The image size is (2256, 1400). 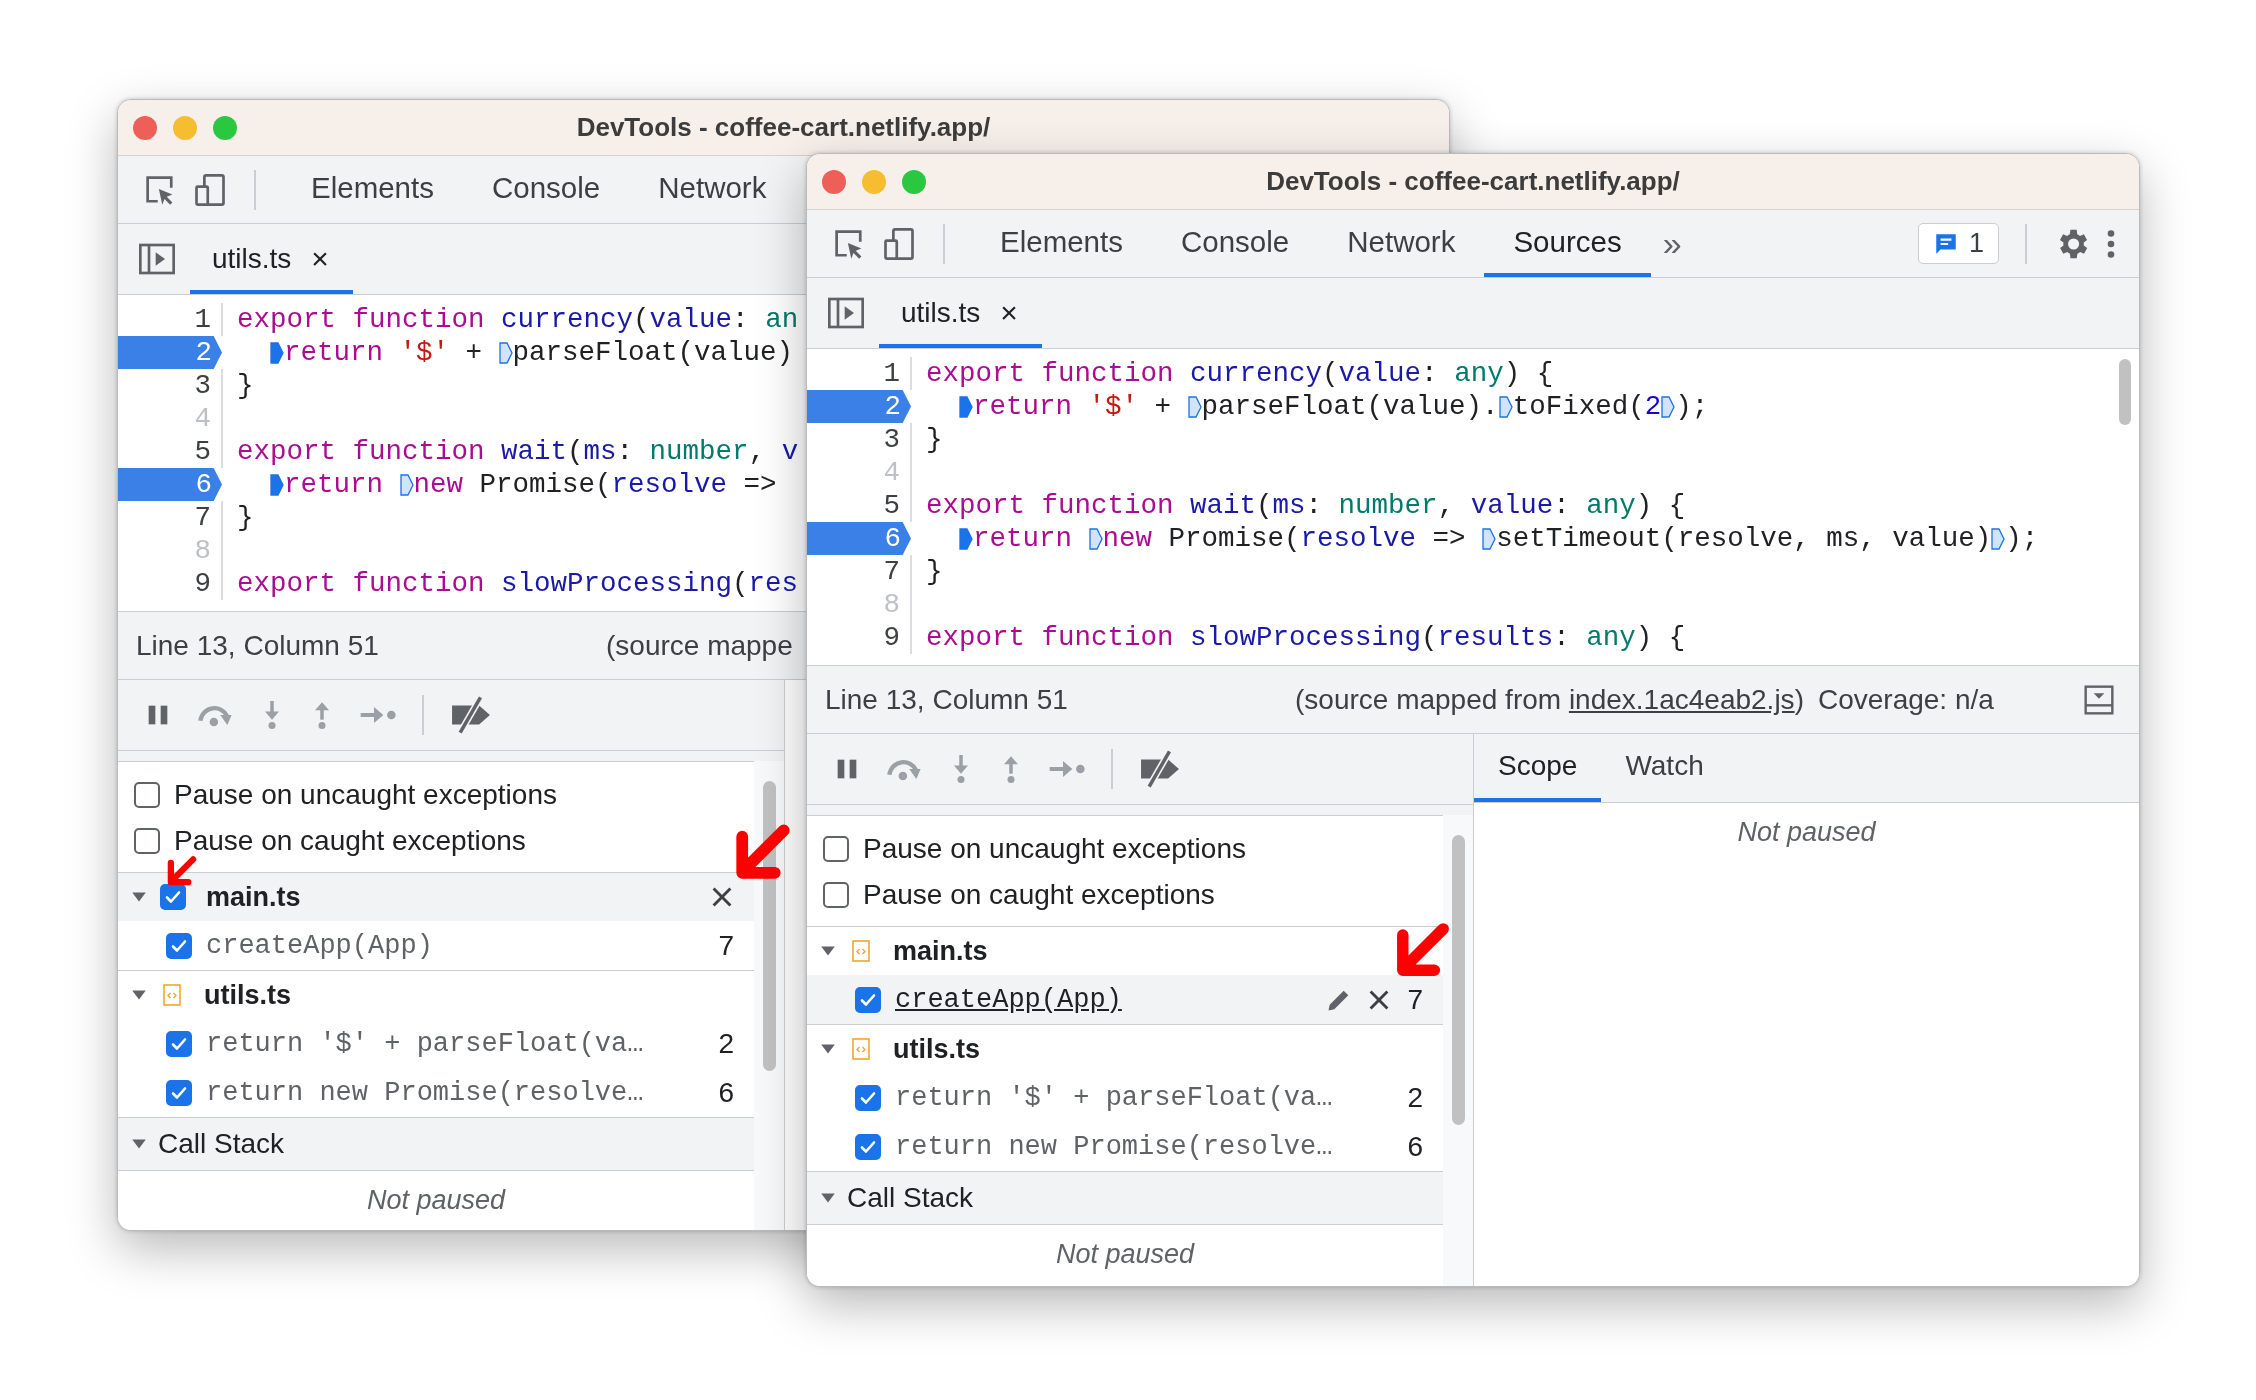 What do you see at coordinates (1306, 505) in the screenshot?
I see `code-text: export function wait(ms: number, value: any) {` at bounding box center [1306, 505].